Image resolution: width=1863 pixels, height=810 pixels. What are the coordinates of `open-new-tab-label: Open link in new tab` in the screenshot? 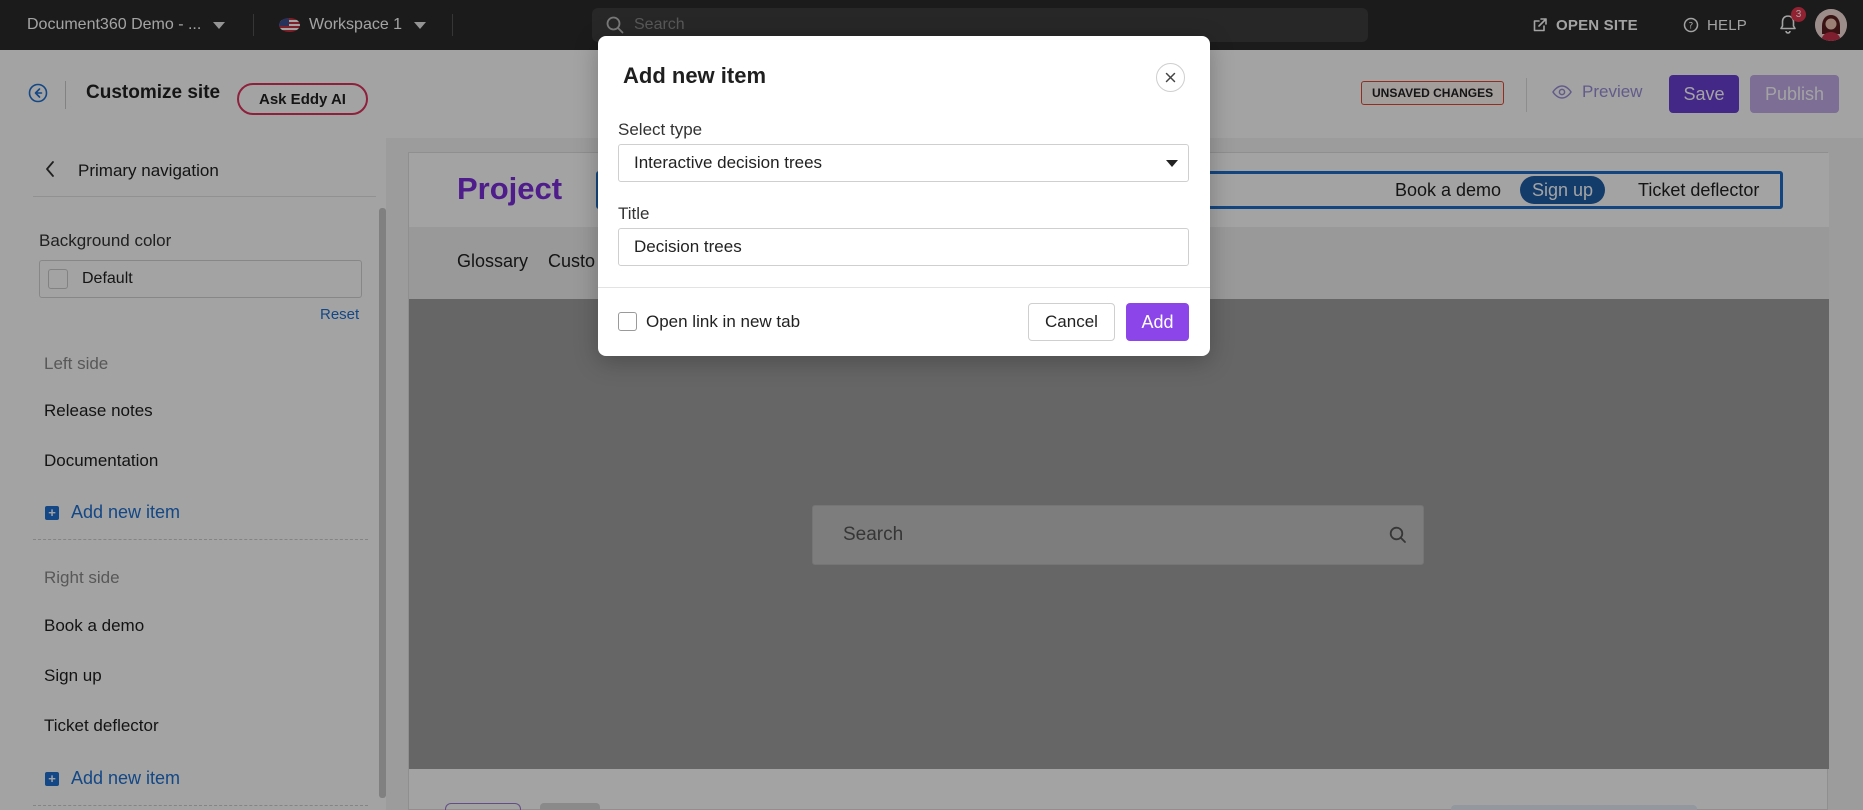 It's located at (723, 322).